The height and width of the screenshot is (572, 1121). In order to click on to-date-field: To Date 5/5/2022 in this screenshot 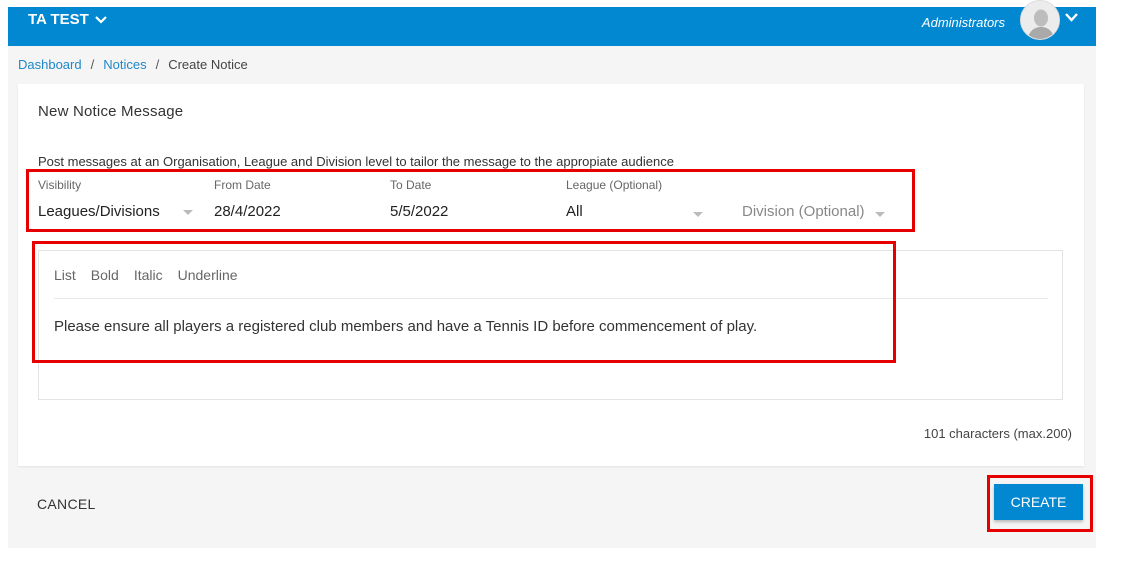, I will do `click(465, 200)`.